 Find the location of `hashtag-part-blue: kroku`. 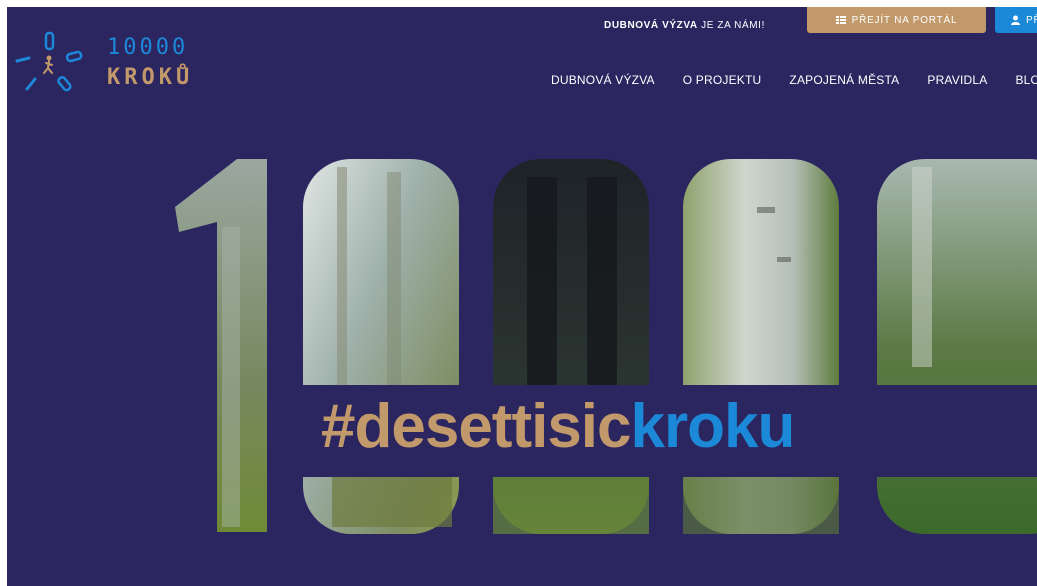

hashtag-part-blue: kroku is located at coordinates (713, 426).